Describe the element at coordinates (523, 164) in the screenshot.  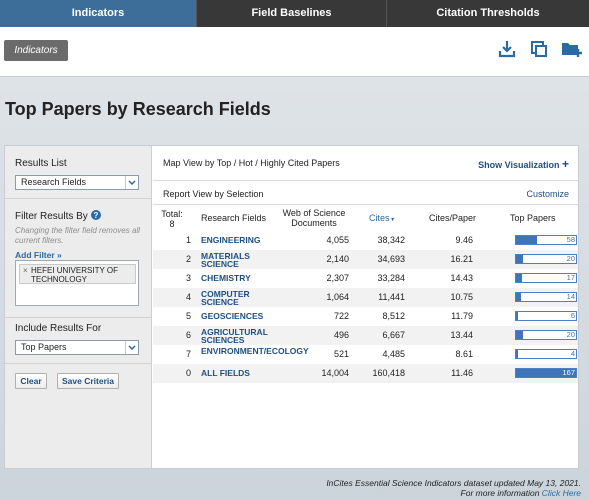
I see `show-visualization-link: Show Visualization +` at that location.